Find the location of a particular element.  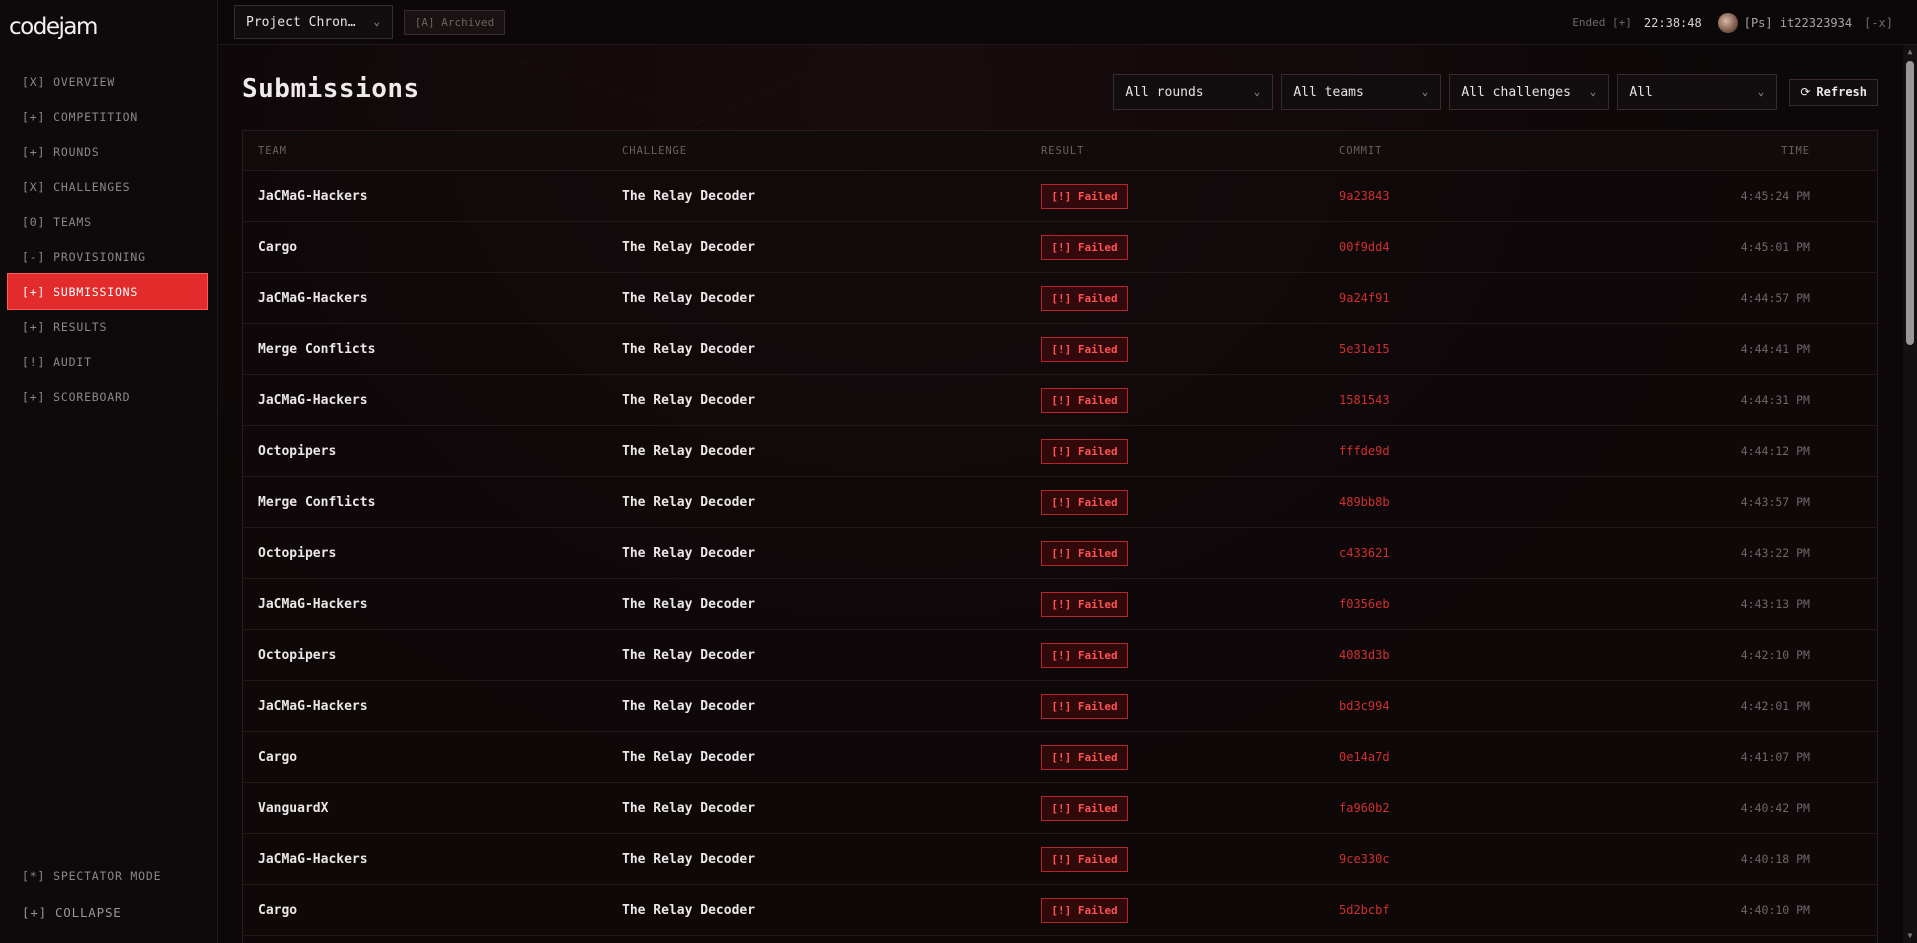

sidebar-item-teams: [0] TEAMS is located at coordinates (107, 221).